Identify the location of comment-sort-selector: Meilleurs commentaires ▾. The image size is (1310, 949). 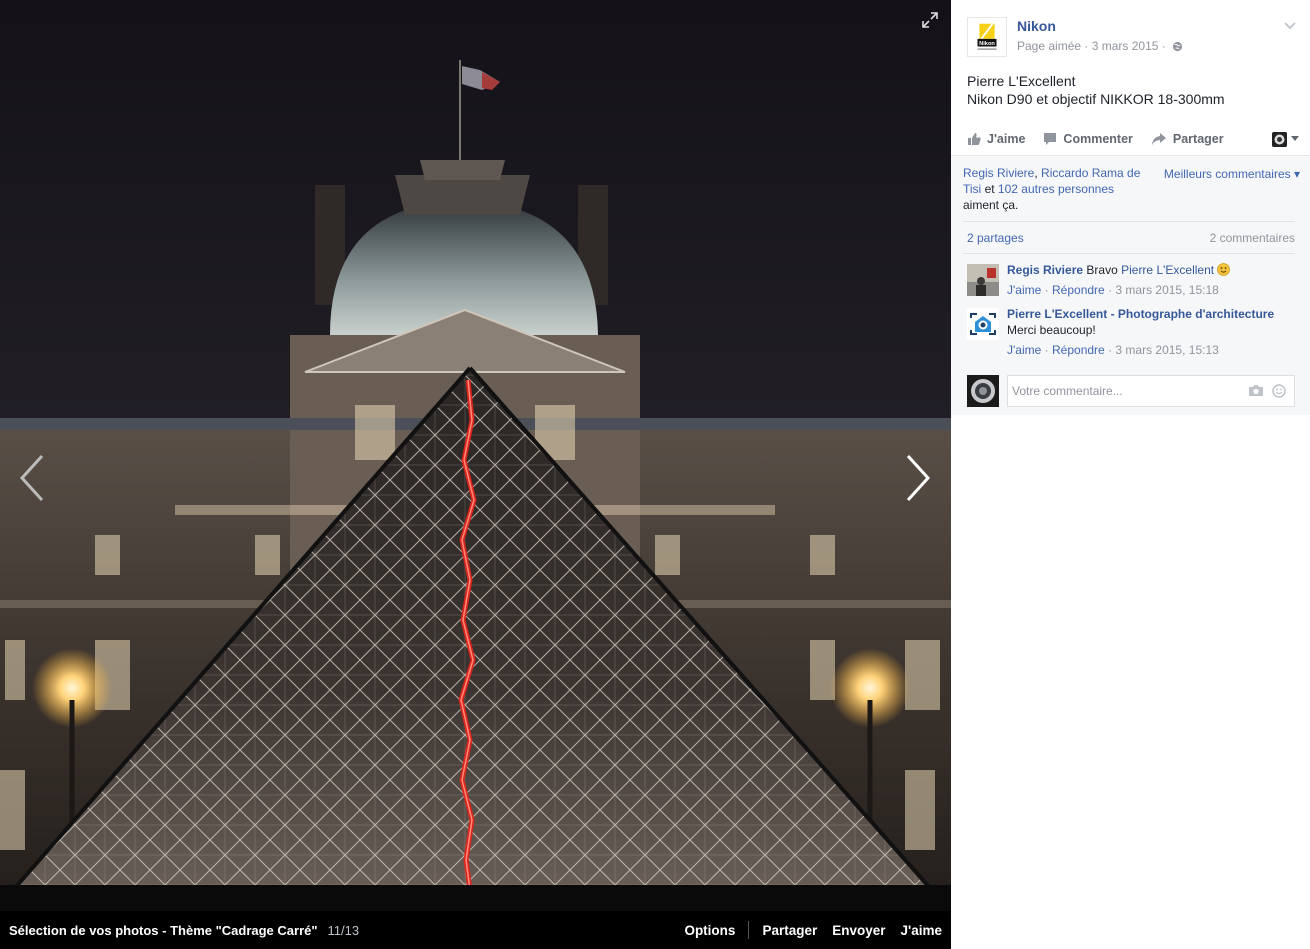
(1232, 174).